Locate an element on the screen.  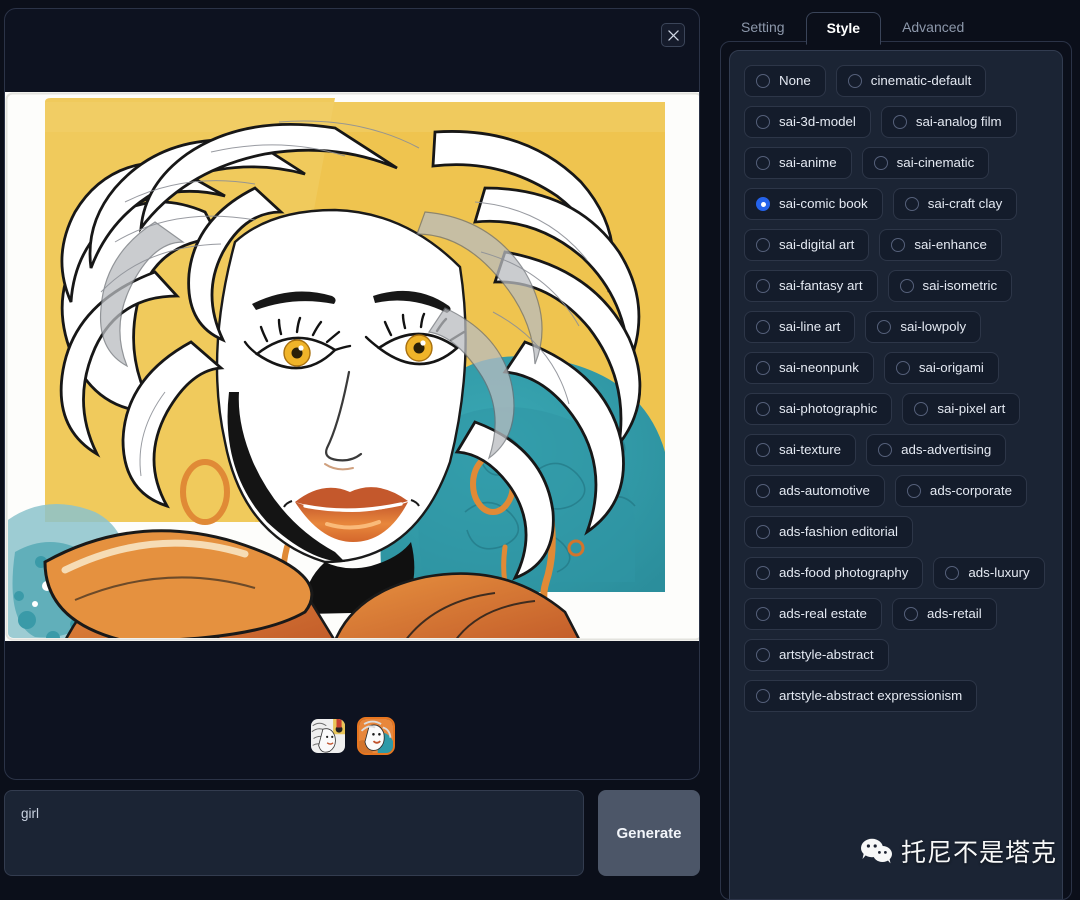
style-option-label: sai-photographic is located at coordinates (828, 409).